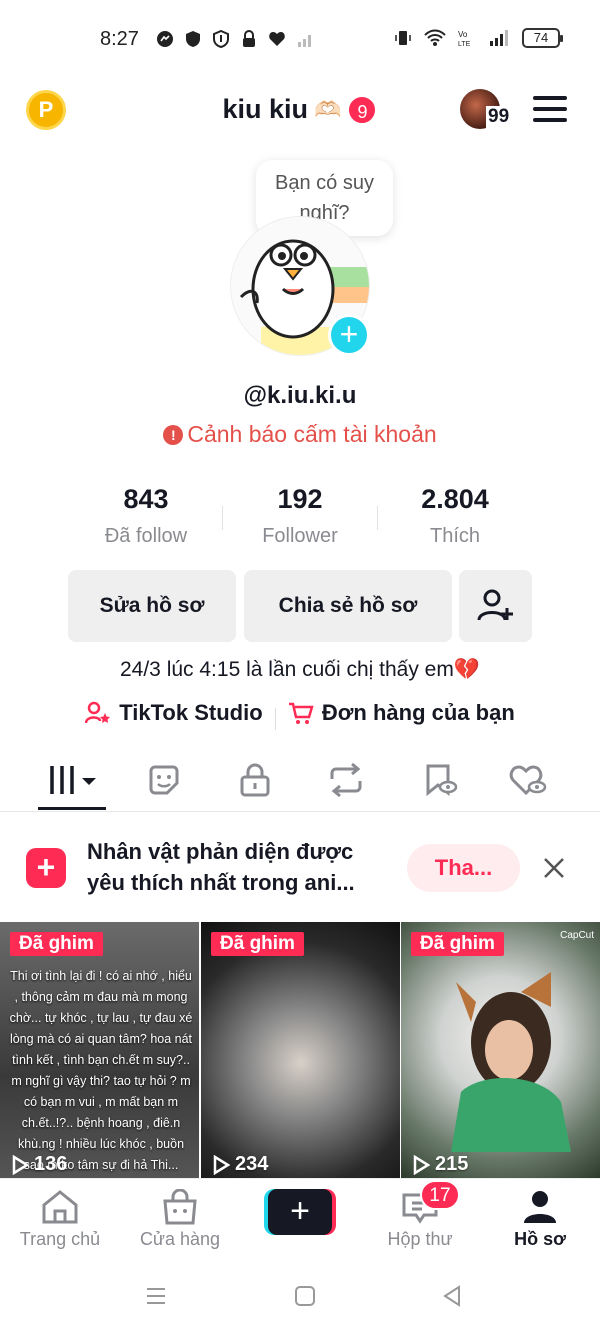 The height and width of the screenshot is (1333, 600). Describe the element at coordinates (300, 499) in the screenshot. I see `stat-value: 192` at that location.